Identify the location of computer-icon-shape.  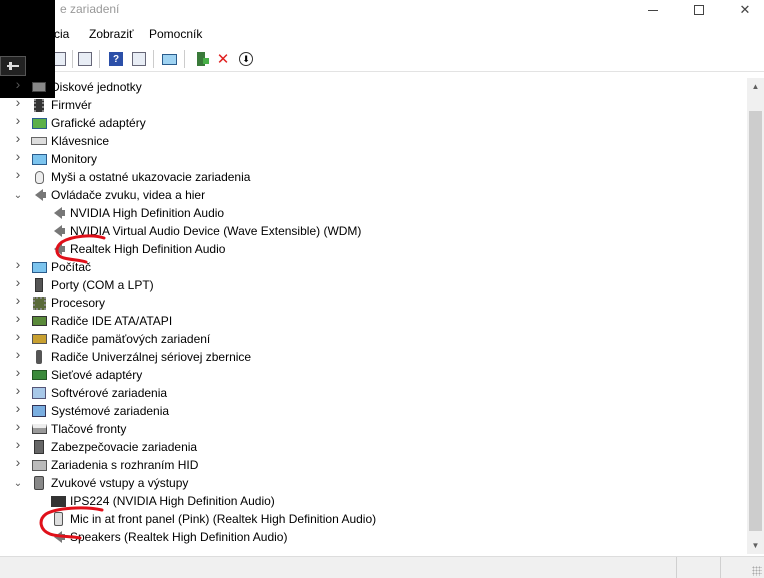
(39, 267).